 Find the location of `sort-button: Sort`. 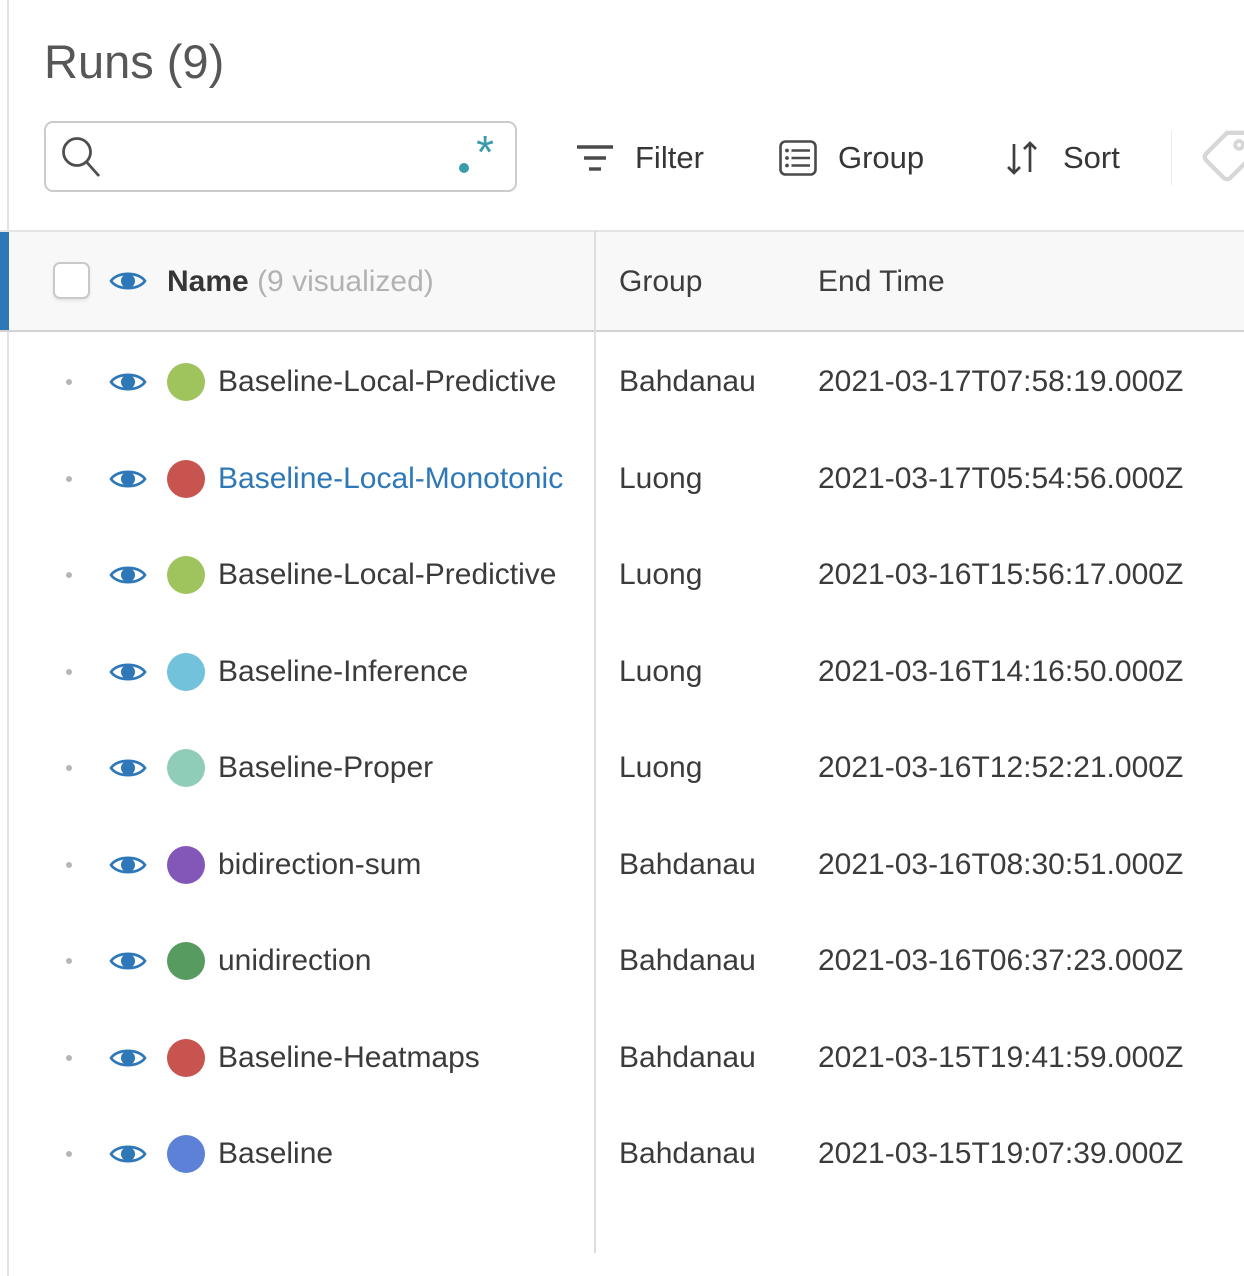

sort-button: Sort is located at coordinates (1061, 158).